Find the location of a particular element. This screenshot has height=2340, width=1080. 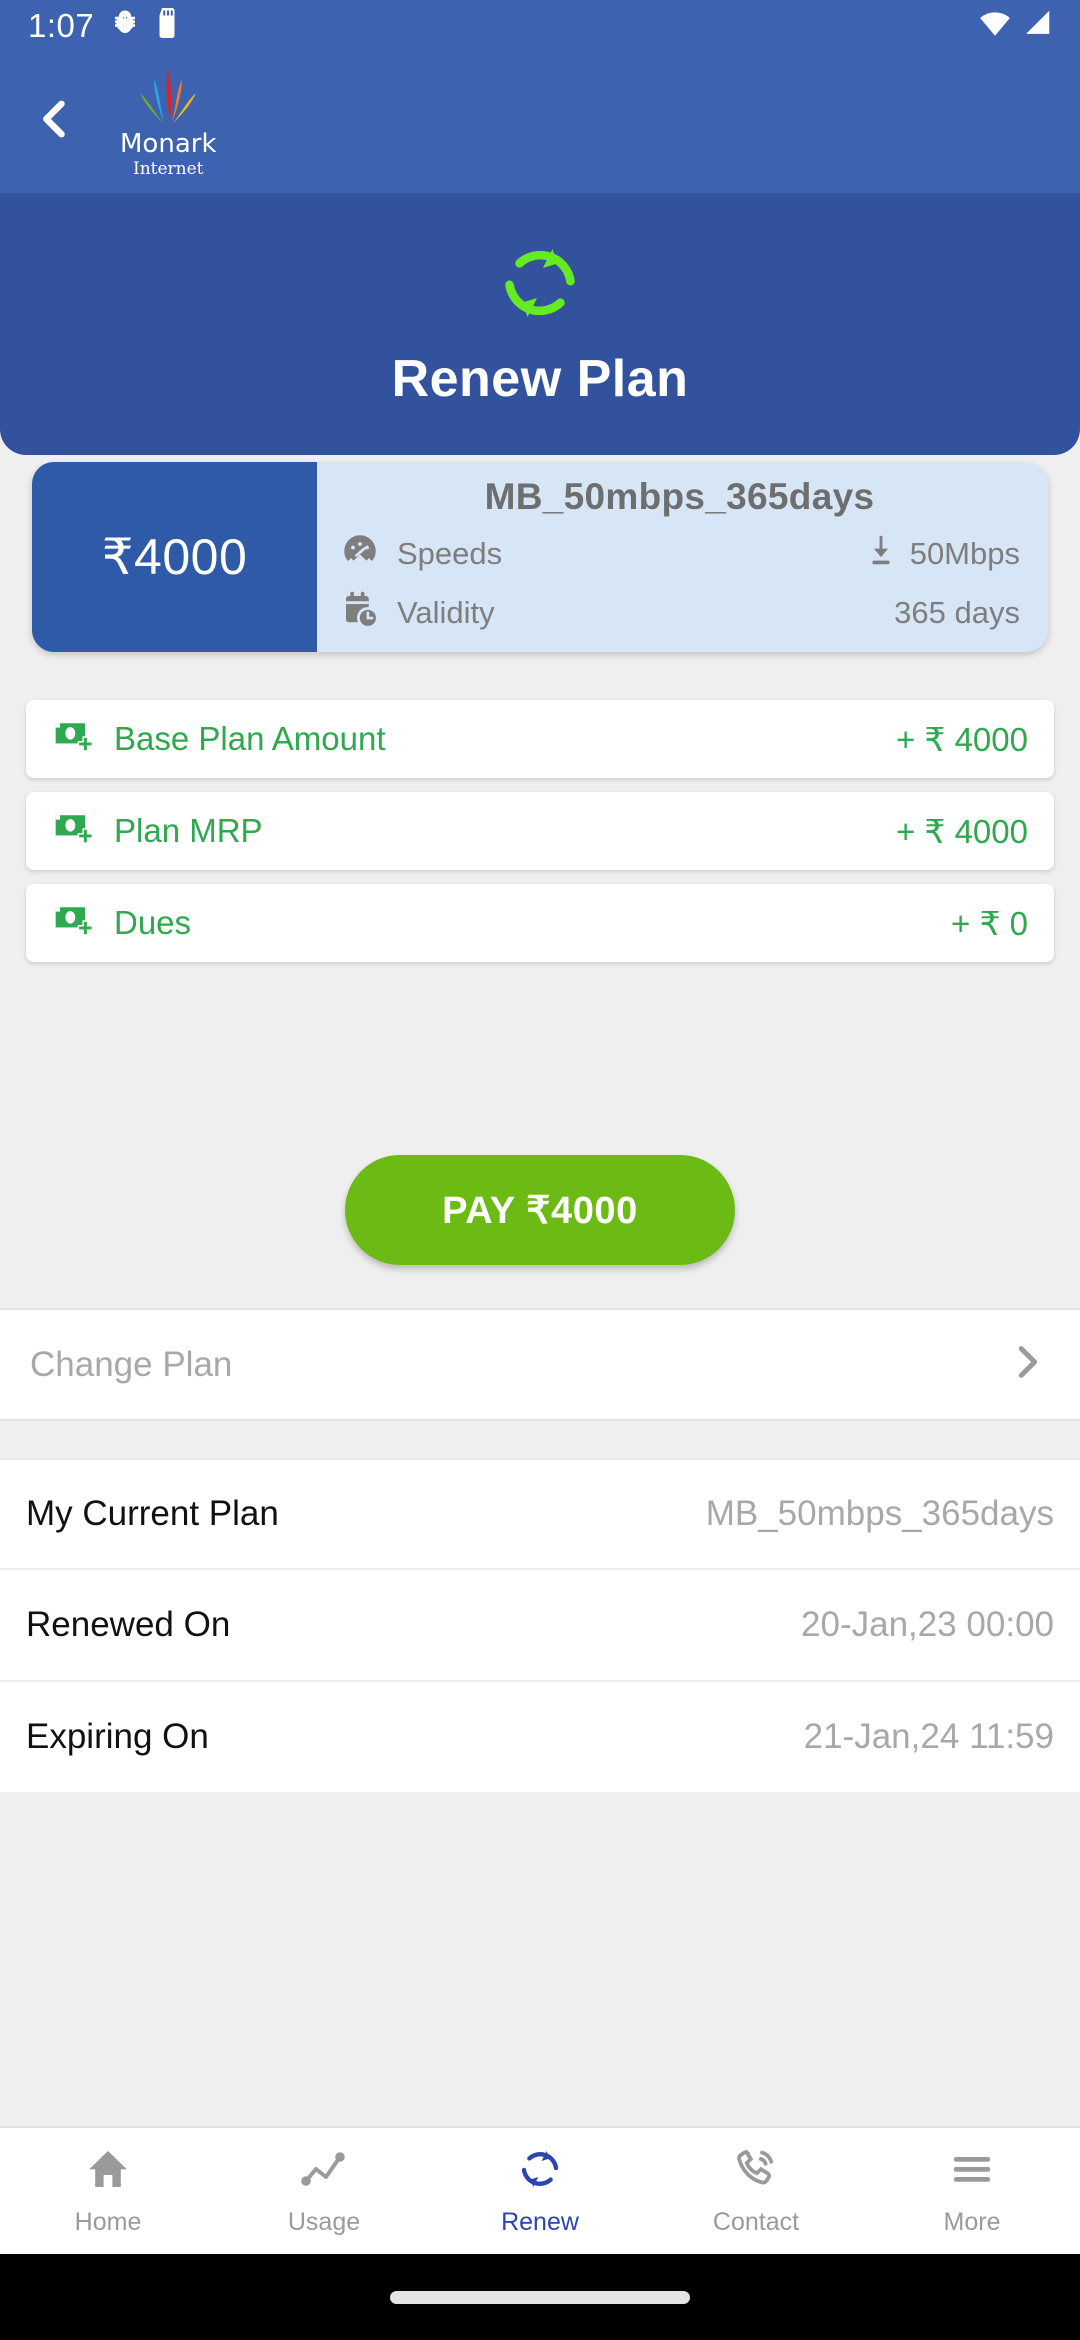

phone-ring-icon is located at coordinates (756, 2171).